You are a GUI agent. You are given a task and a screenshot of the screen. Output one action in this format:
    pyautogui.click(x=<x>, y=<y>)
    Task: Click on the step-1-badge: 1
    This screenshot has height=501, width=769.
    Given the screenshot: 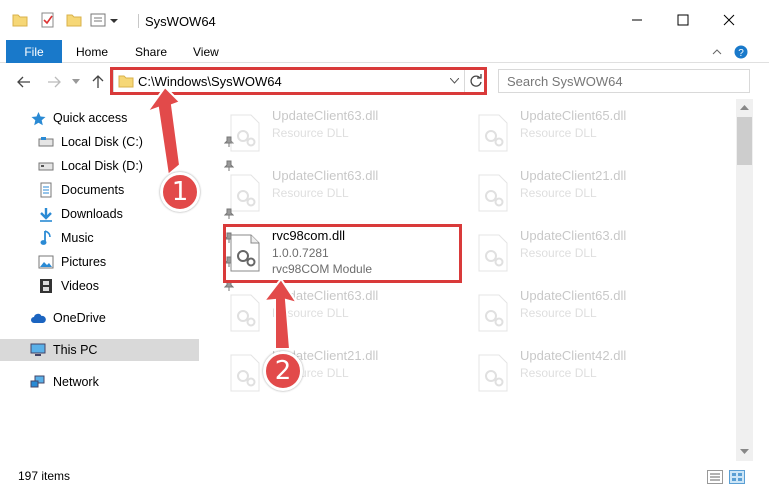 What is the action you would take?
    pyautogui.click(x=180, y=192)
    